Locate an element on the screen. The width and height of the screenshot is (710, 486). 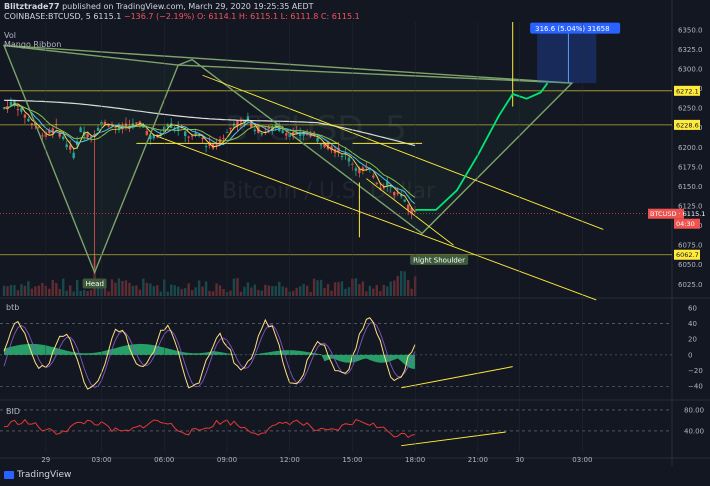
bid-divergence-line is located at coordinates (453, 439).